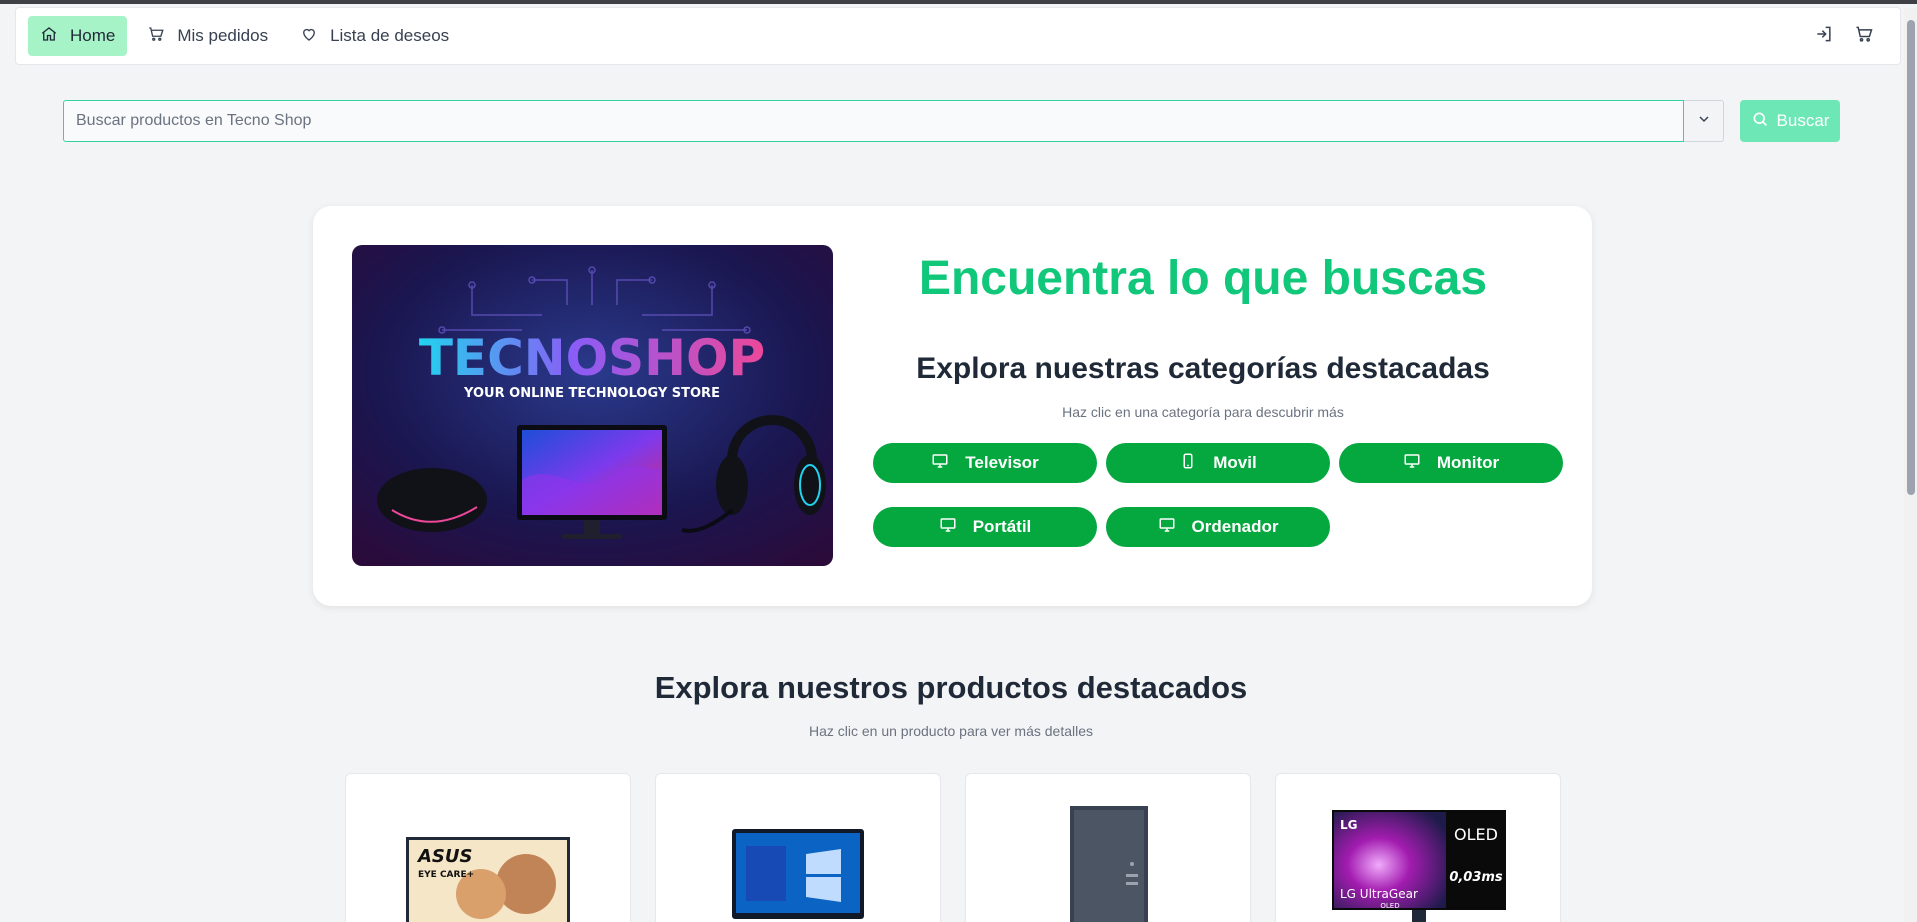 Image resolution: width=1917 pixels, height=922 pixels. Describe the element at coordinates (591, 393) in the screenshot. I see `banner-tagline-text: YOUR ONLINE TECHNOLOGY STORE` at that location.